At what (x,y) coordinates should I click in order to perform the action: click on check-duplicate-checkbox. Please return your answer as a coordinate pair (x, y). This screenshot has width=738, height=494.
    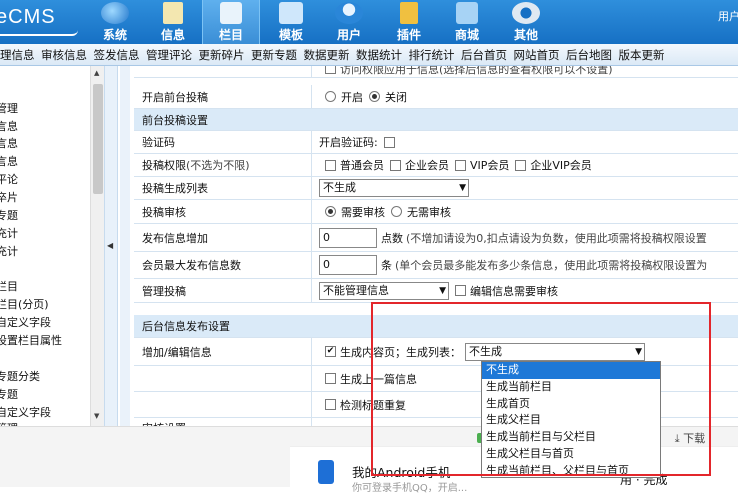
    Looking at the image, I should click on (330, 404).